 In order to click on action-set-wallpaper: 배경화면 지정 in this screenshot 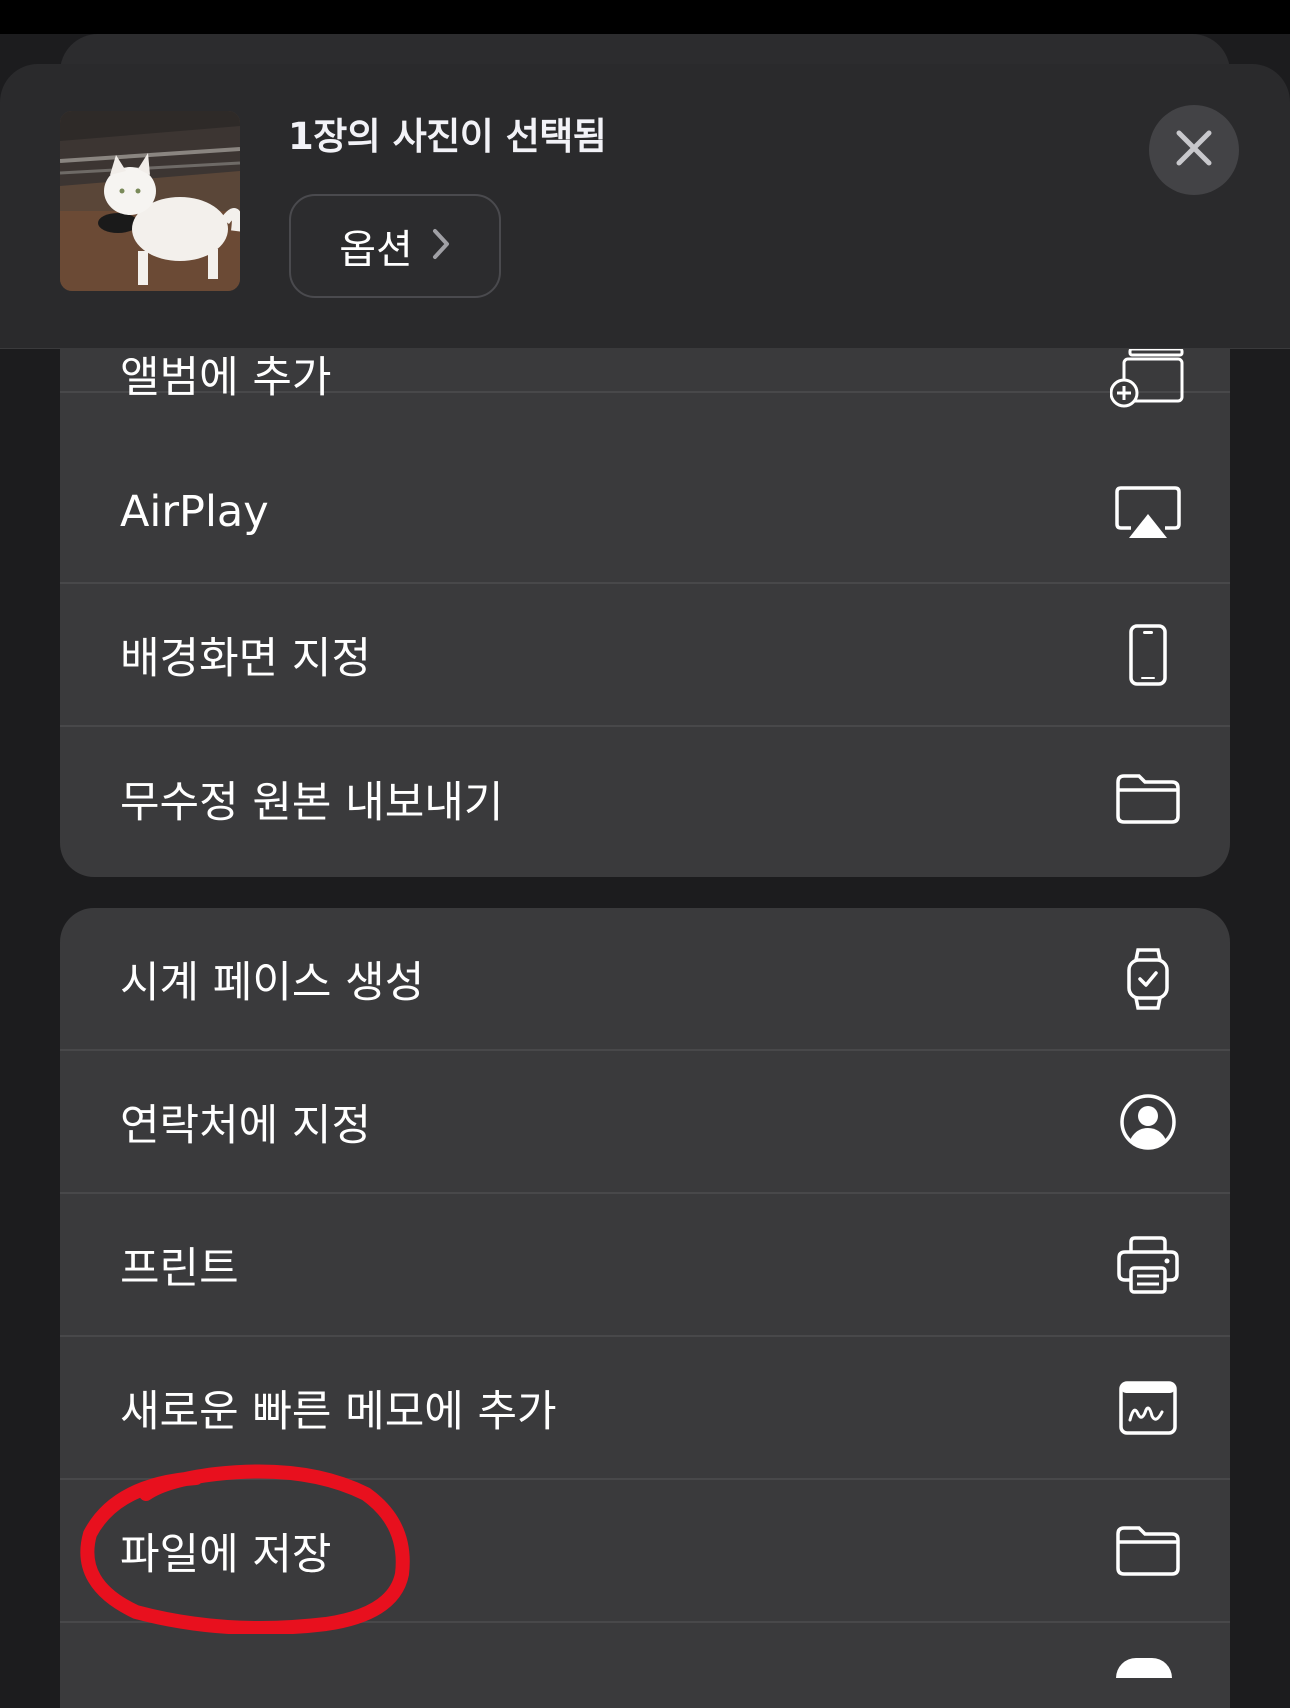, I will do `click(645, 655)`.